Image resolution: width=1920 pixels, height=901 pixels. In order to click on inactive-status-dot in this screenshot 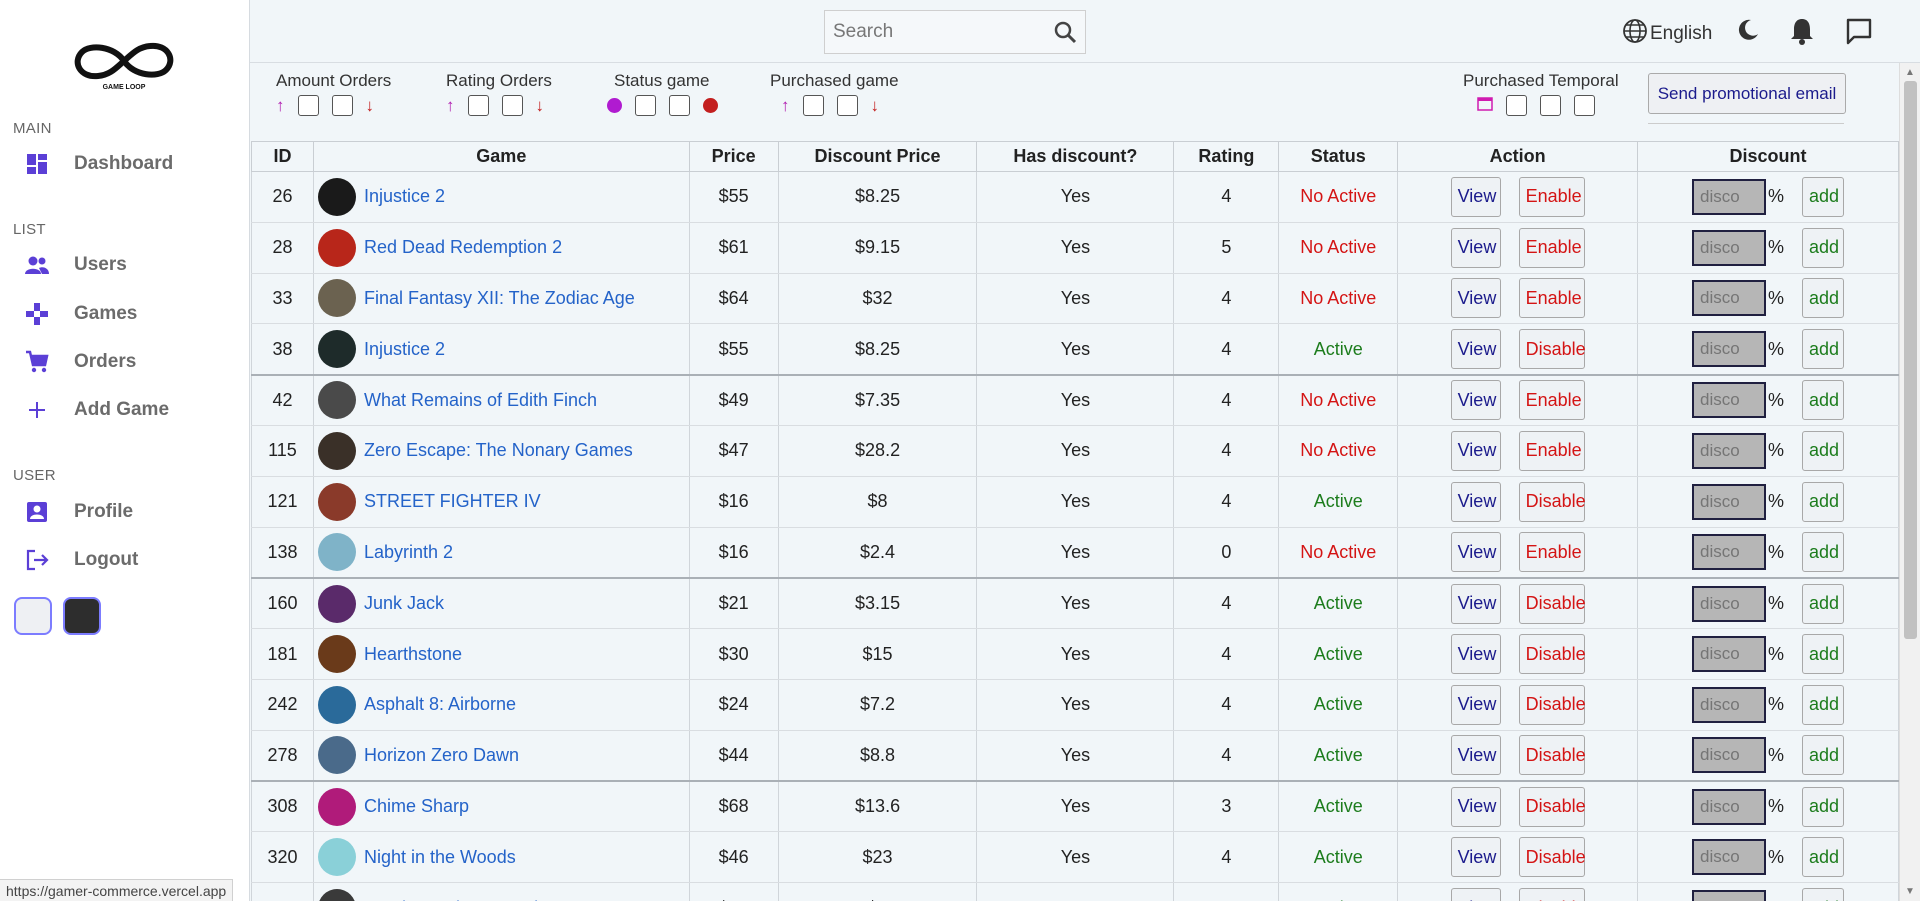, I will do `click(710, 105)`.